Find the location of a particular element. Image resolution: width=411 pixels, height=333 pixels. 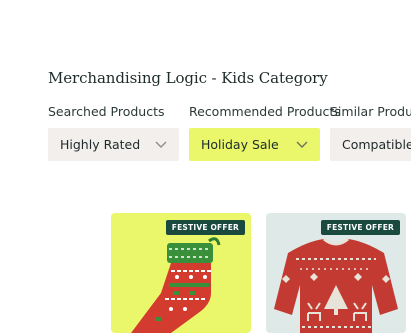

searched-products-select: Highly Rated is located at coordinates (113, 144).